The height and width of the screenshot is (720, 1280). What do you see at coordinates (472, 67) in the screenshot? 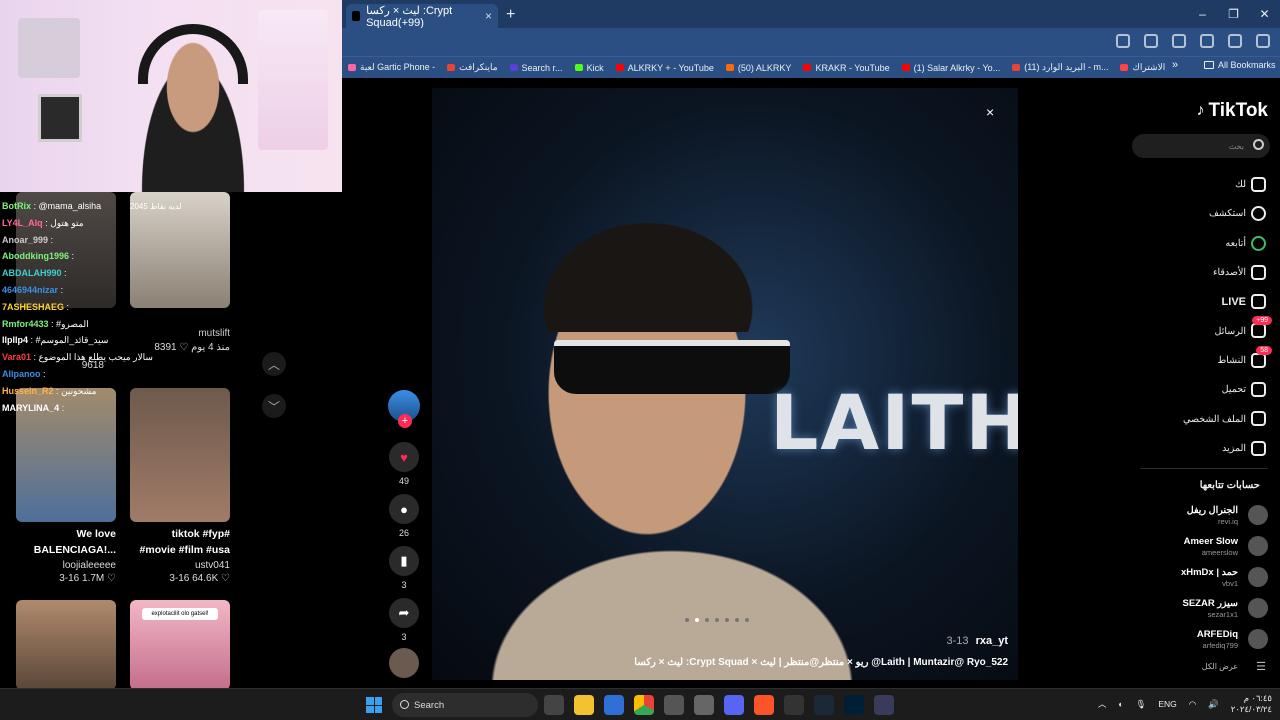
I see `bookmark-item: ماينكرافت` at bounding box center [472, 67].